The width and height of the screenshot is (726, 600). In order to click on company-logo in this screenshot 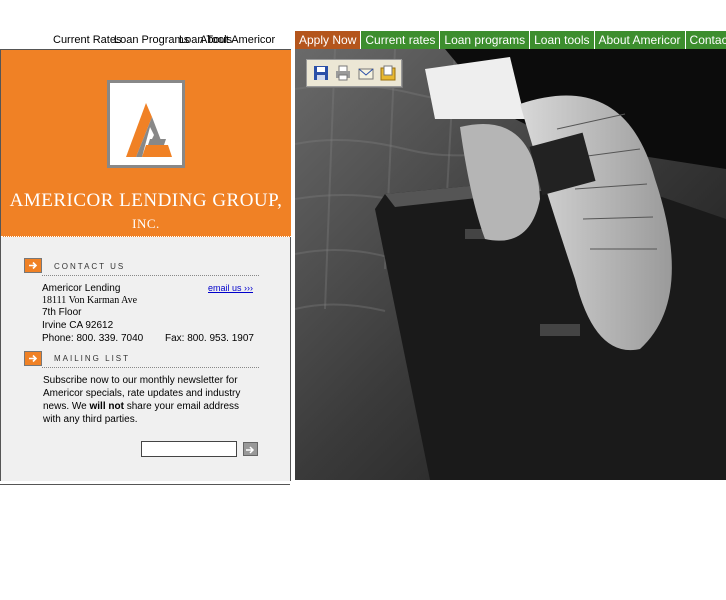, I will do `click(146, 124)`.